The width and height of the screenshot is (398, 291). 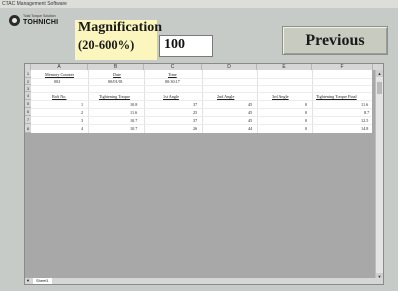 I want to click on cell-e5: 0, so click(x=306, y=104).